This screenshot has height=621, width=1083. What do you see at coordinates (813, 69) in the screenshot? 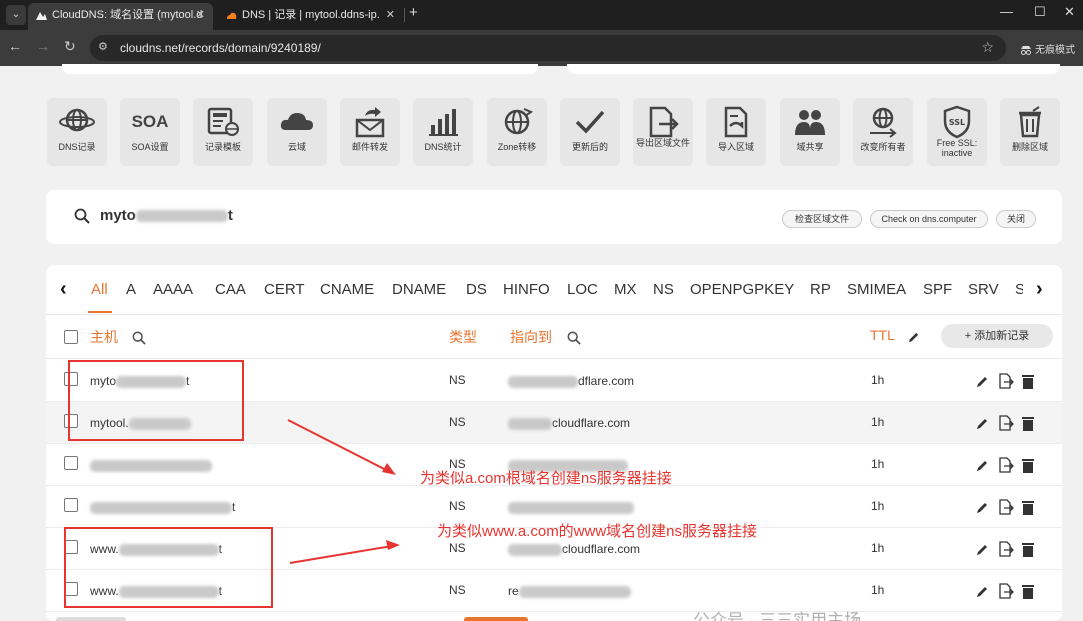
I see `card-fragment` at bounding box center [813, 69].